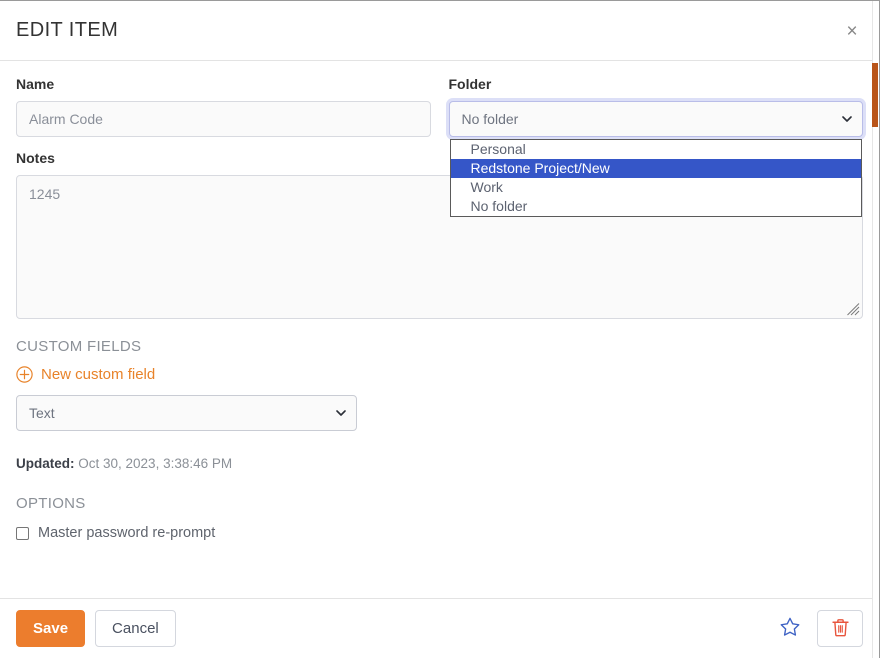 The image size is (880, 658). I want to click on master-password-reprompt-label: Master password re-prompt, so click(127, 533).